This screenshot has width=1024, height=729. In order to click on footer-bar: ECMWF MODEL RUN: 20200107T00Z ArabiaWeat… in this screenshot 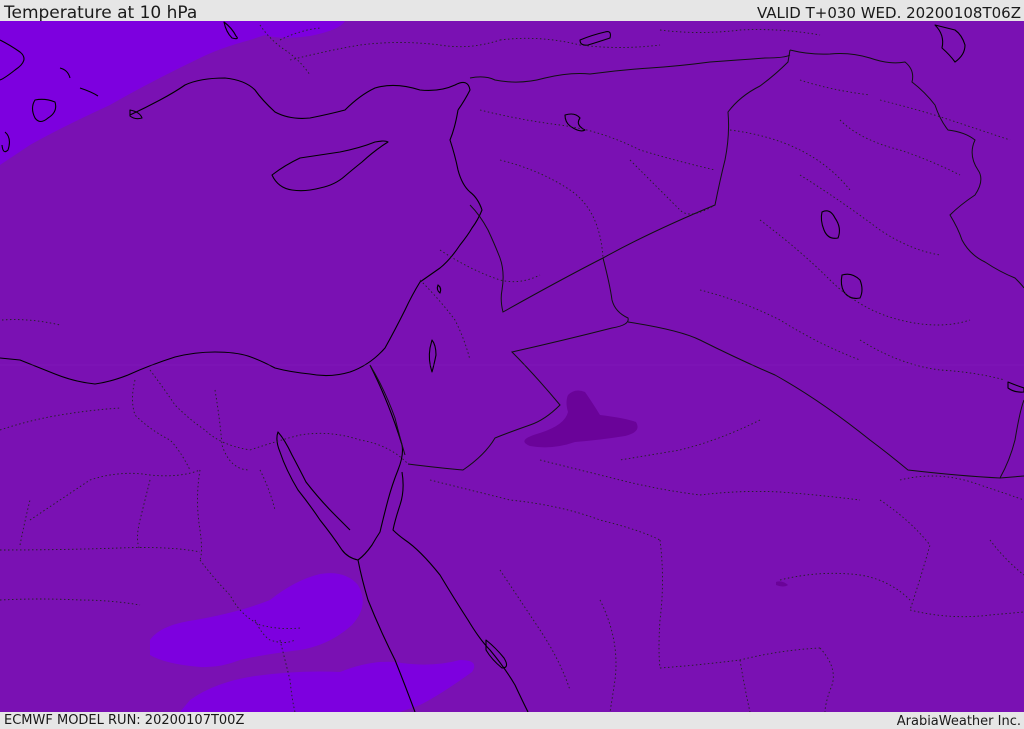, I will do `click(512, 720)`.